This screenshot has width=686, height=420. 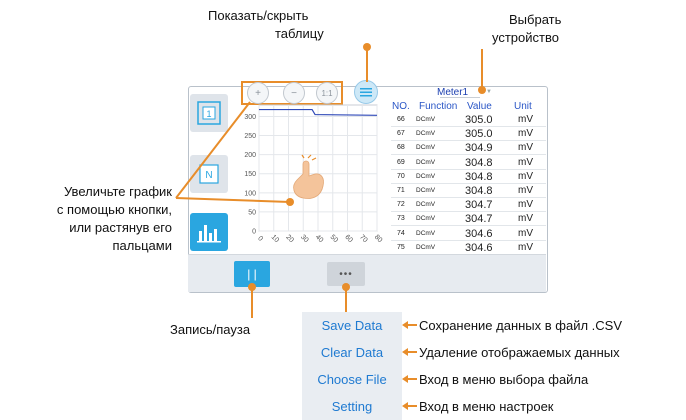 I want to click on callout-line-more, so click(x=346, y=300).